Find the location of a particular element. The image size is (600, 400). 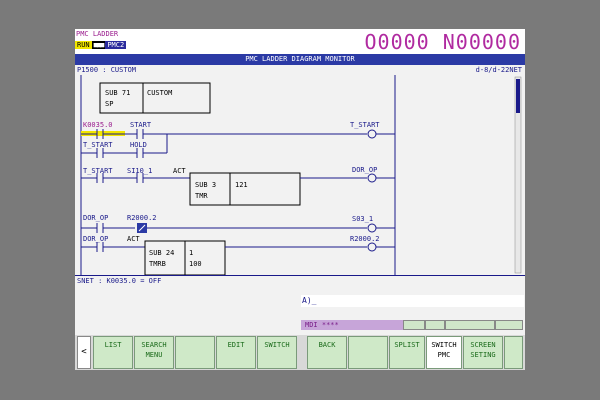

block3-sub: TMRB is located at coordinates (157, 264).